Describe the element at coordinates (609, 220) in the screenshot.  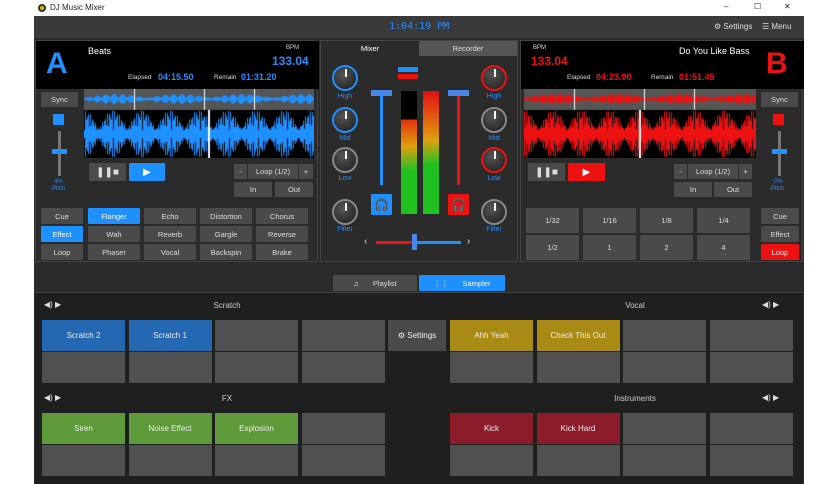
I see `loop-length-button: 1/16` at that location.